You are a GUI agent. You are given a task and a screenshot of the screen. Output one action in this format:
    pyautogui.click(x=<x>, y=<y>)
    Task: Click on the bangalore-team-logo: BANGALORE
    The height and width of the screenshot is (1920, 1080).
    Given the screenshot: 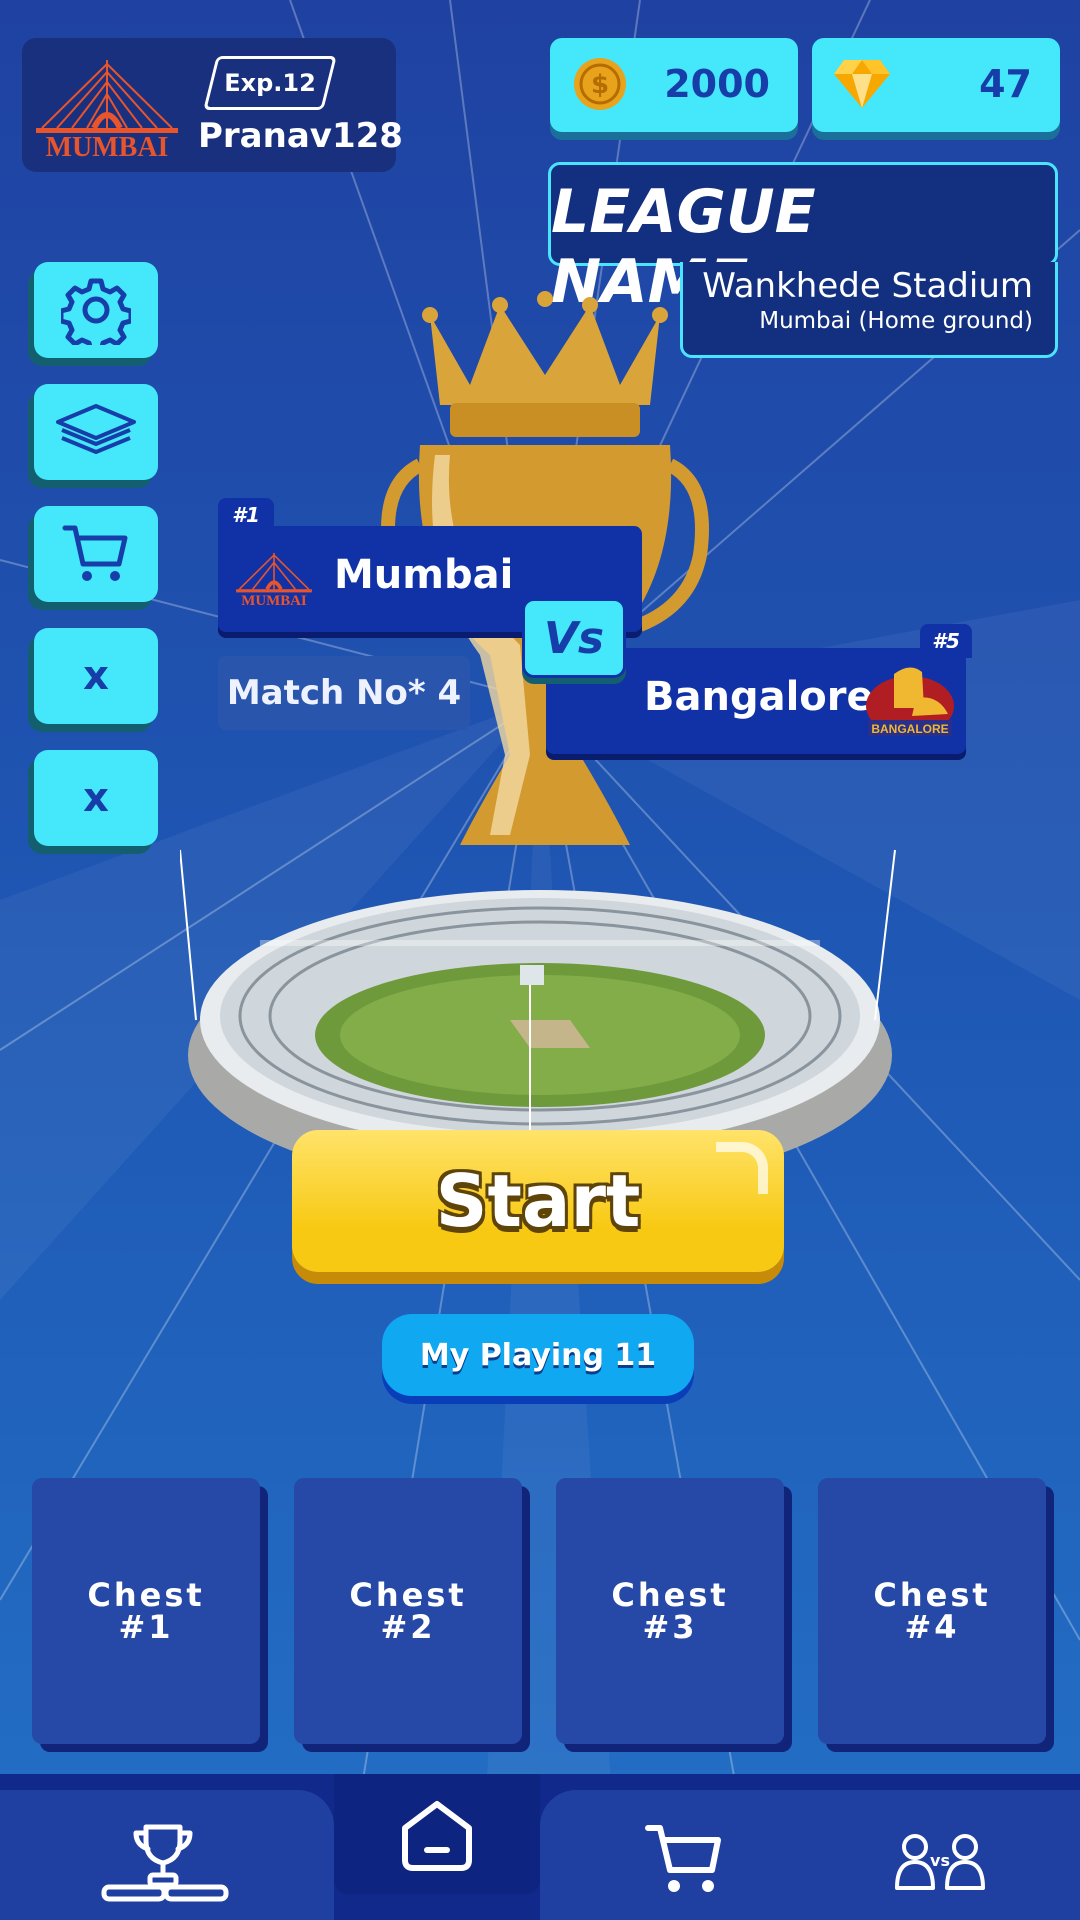 What is the action you would take?
    pyautogui.click(x=910, y=701)
    